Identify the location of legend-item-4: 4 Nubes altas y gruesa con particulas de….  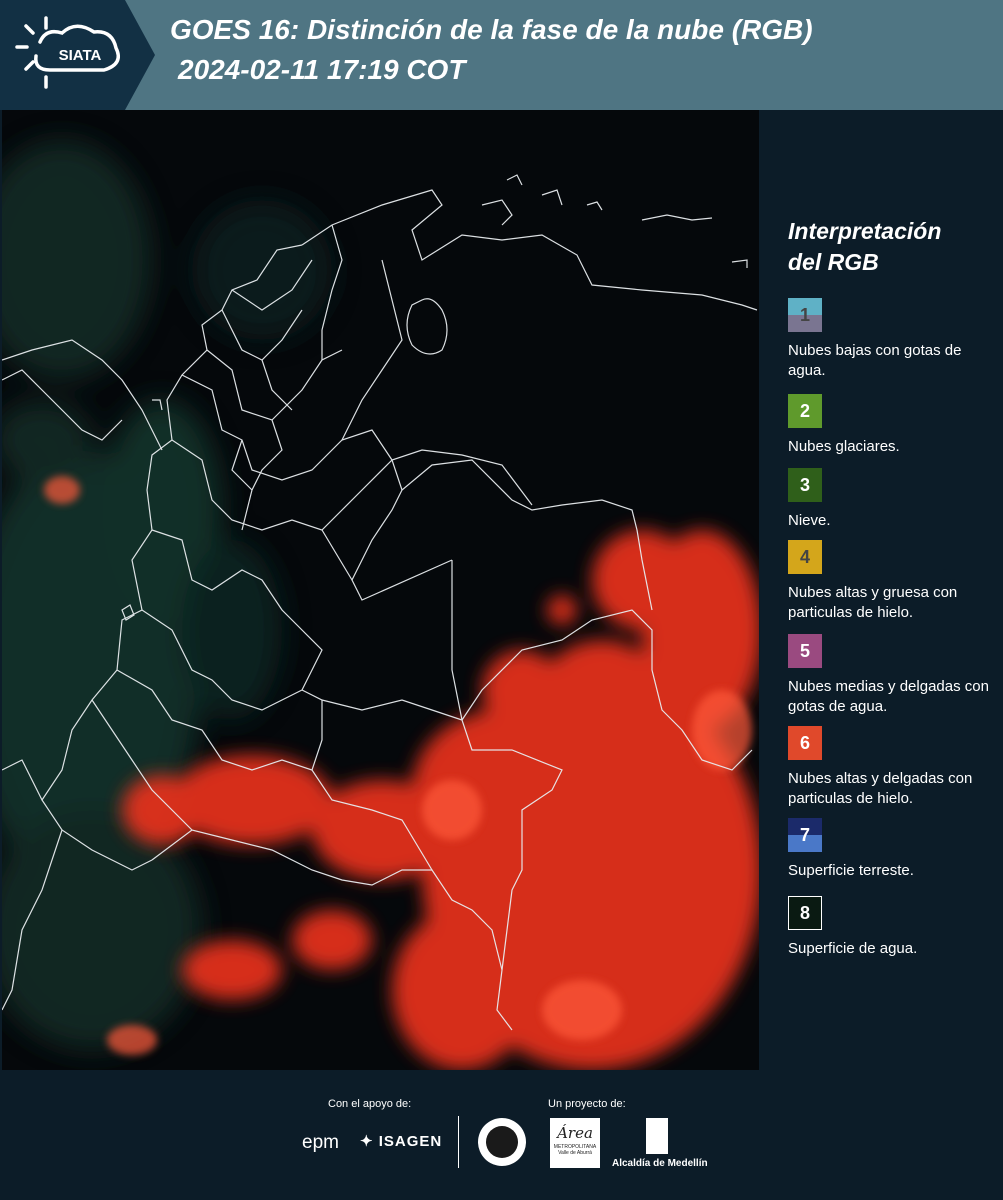
(894, 581).